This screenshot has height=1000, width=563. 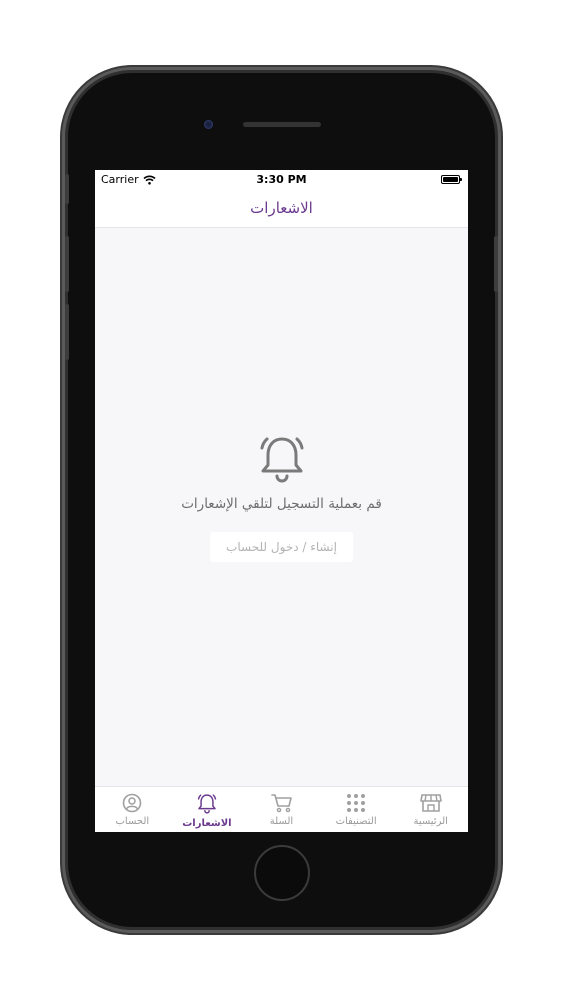 What do you see at coordinates (356, 803) in the screenshot?
I see `grid-dots-icon` at bounding box center [356, 803].